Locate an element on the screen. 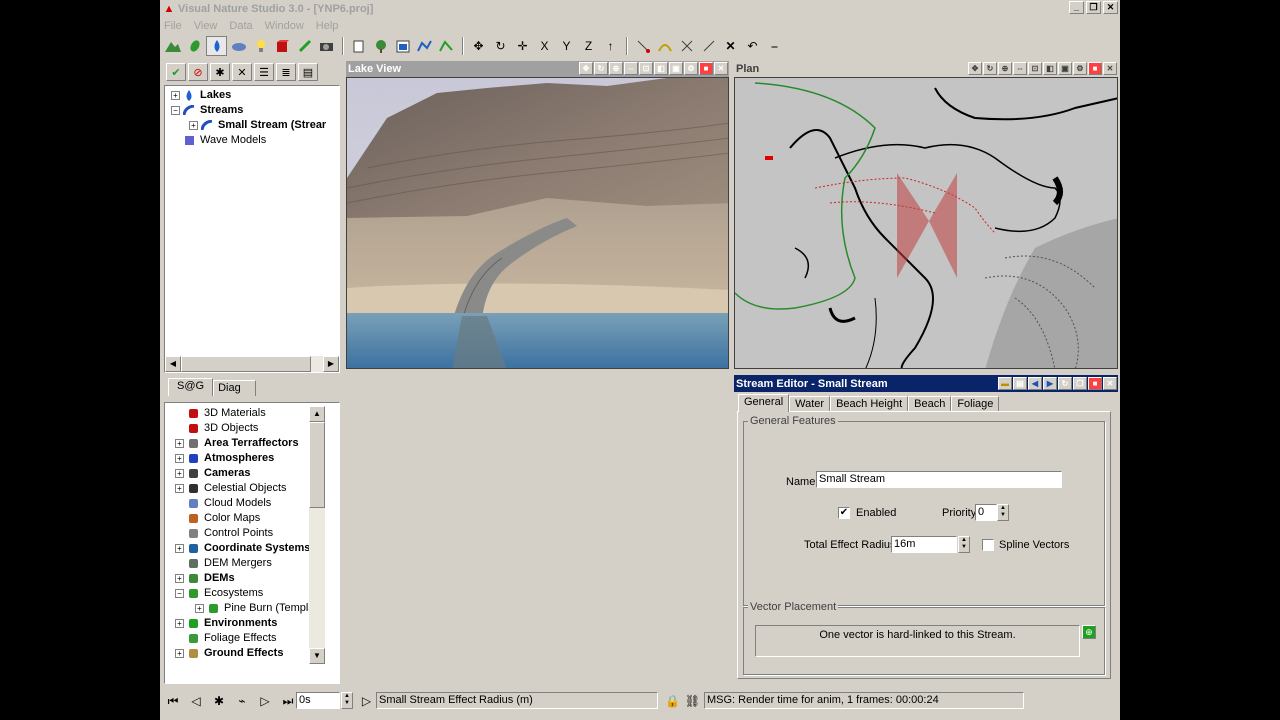 This screenshot has height=720, width=1280. brush-icon is located at coordinates (304, 46).